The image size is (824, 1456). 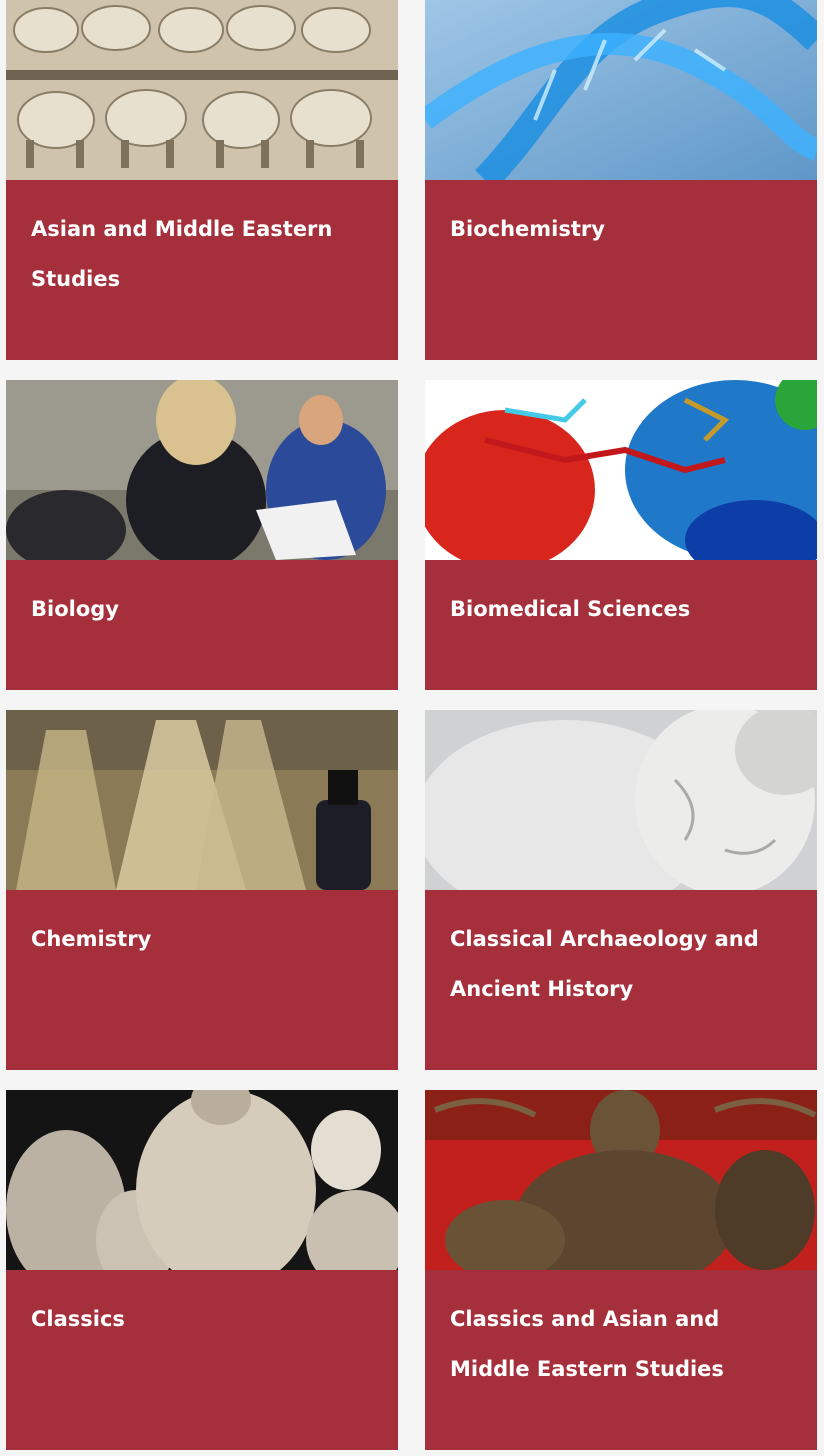 I want to click on course-title: Biomedical Sciences, so click(x=570, y=609).